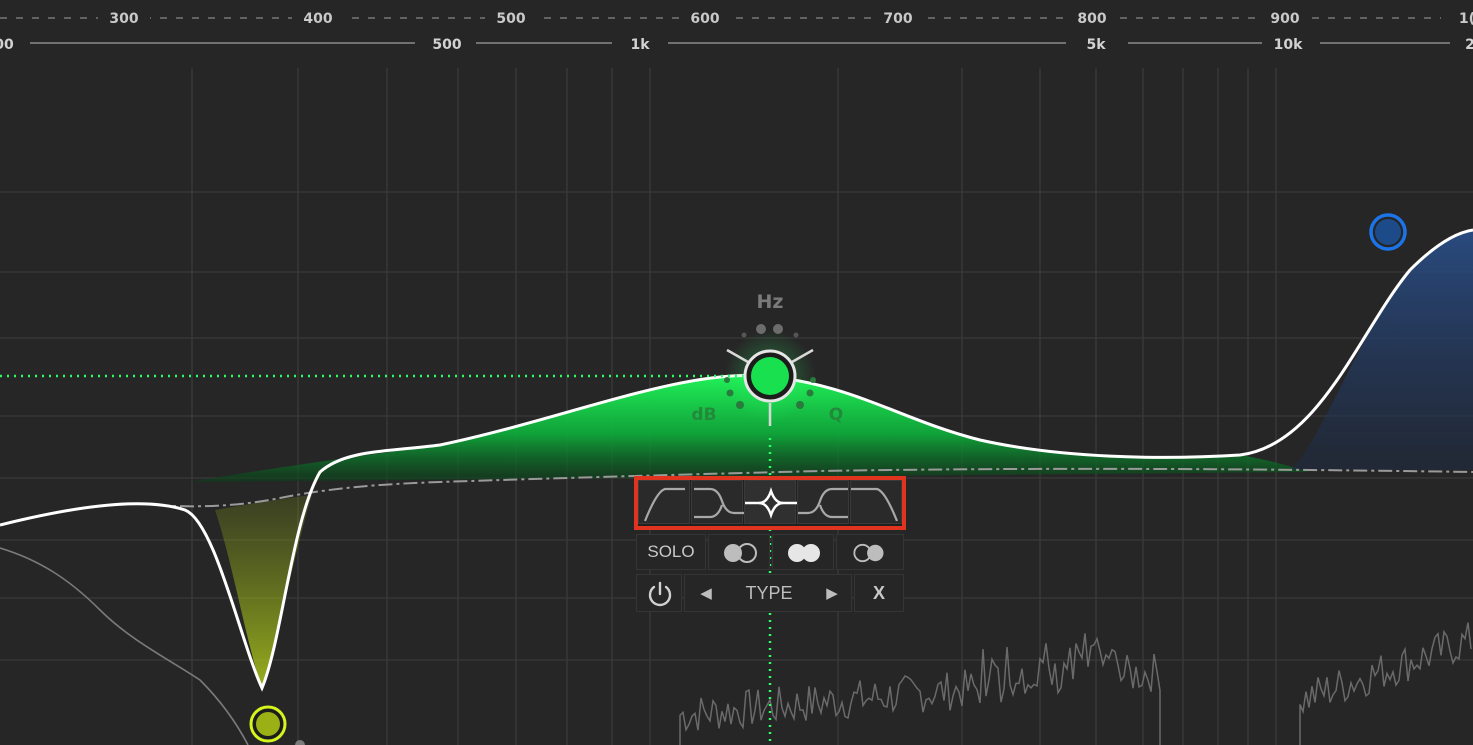 The width and height of the screenshot is (1473, 745). What do you see at coordinates (706, 593) in the screenshot?
I see `previous-type-arrow-icon: ◀` at bounding box center [706, 593].